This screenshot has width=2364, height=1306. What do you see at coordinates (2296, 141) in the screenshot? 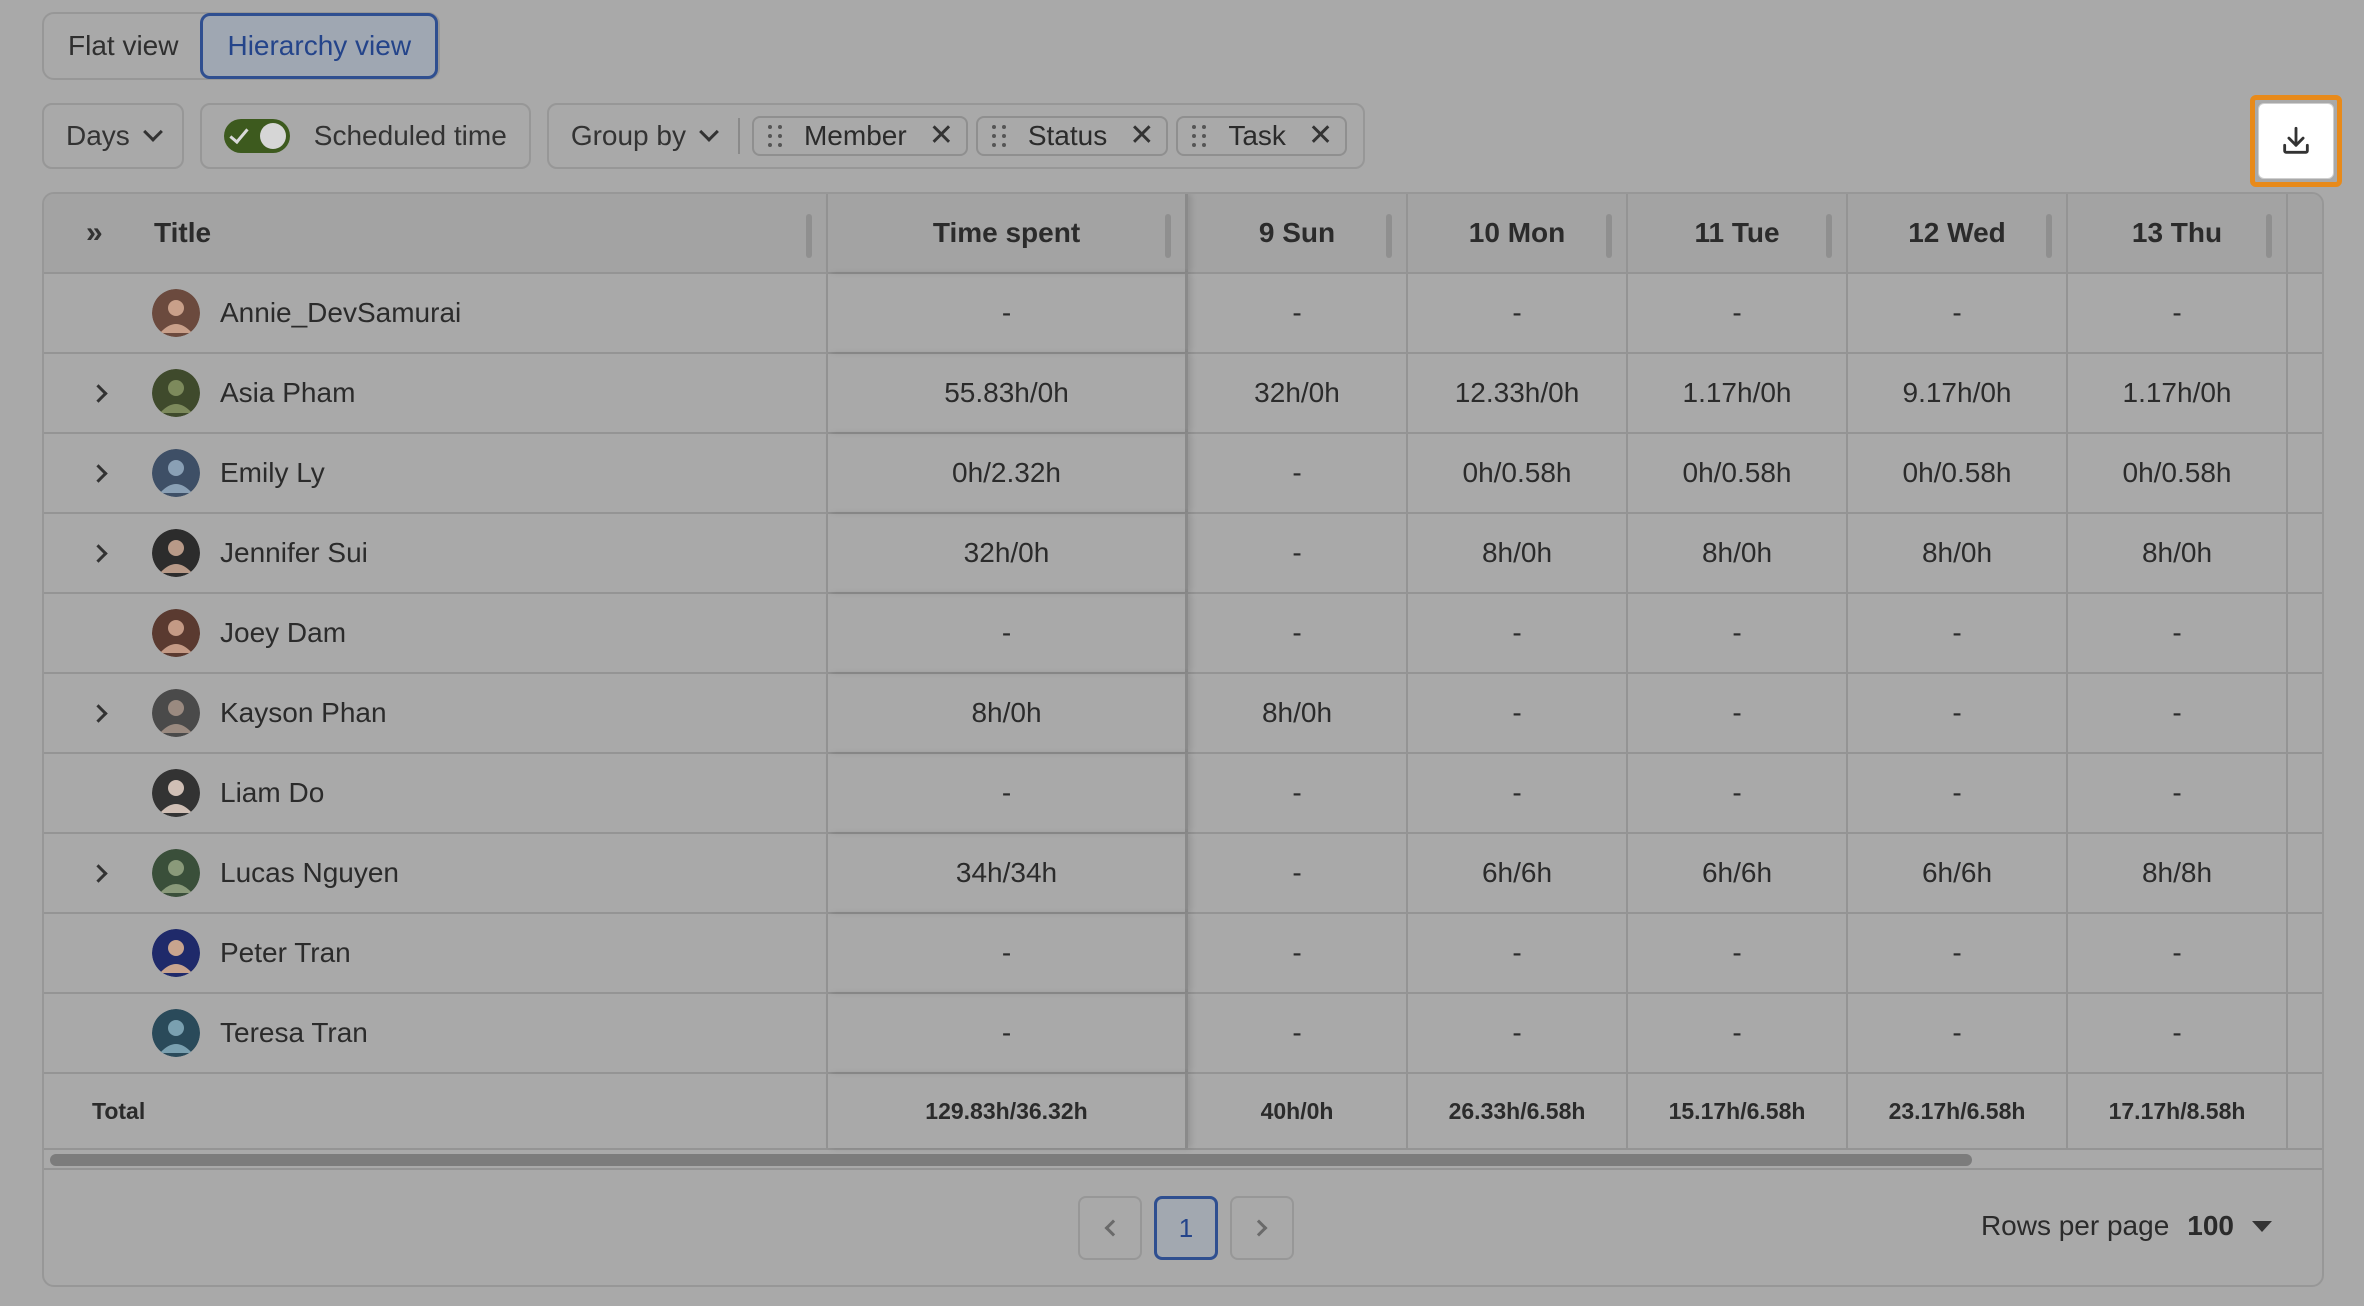
I see `download-button` at bounding box center [2296, 141].